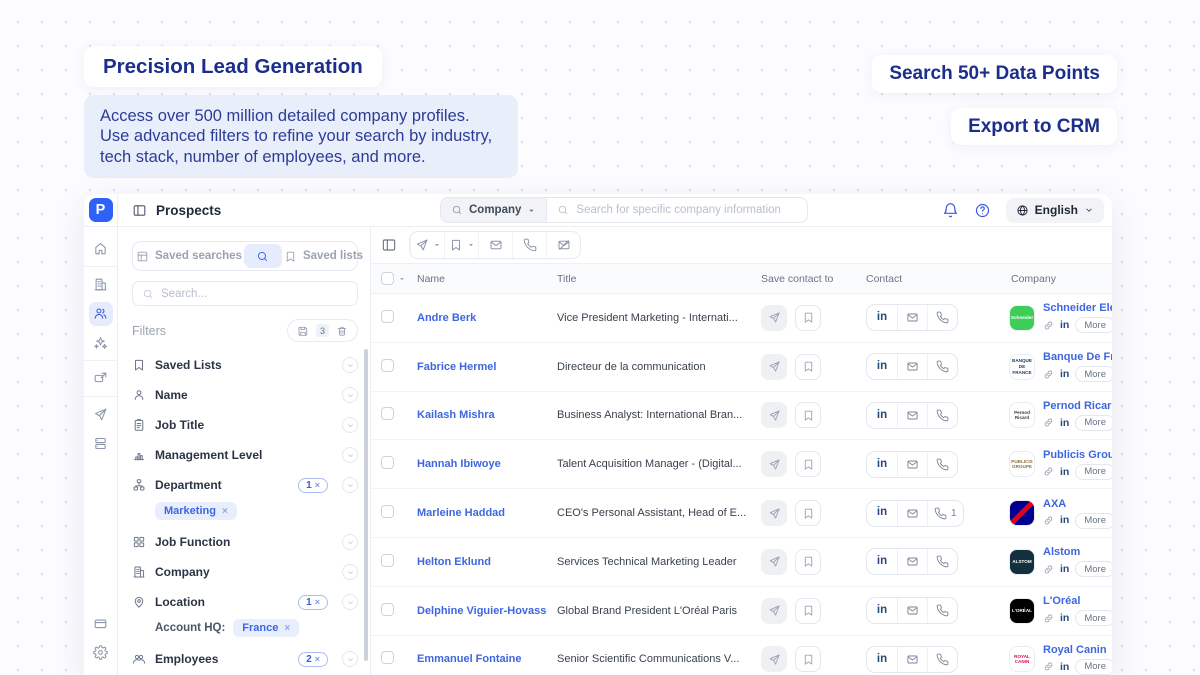  I want to click on filter-count-badge: 1 ×, so click(313, 485).